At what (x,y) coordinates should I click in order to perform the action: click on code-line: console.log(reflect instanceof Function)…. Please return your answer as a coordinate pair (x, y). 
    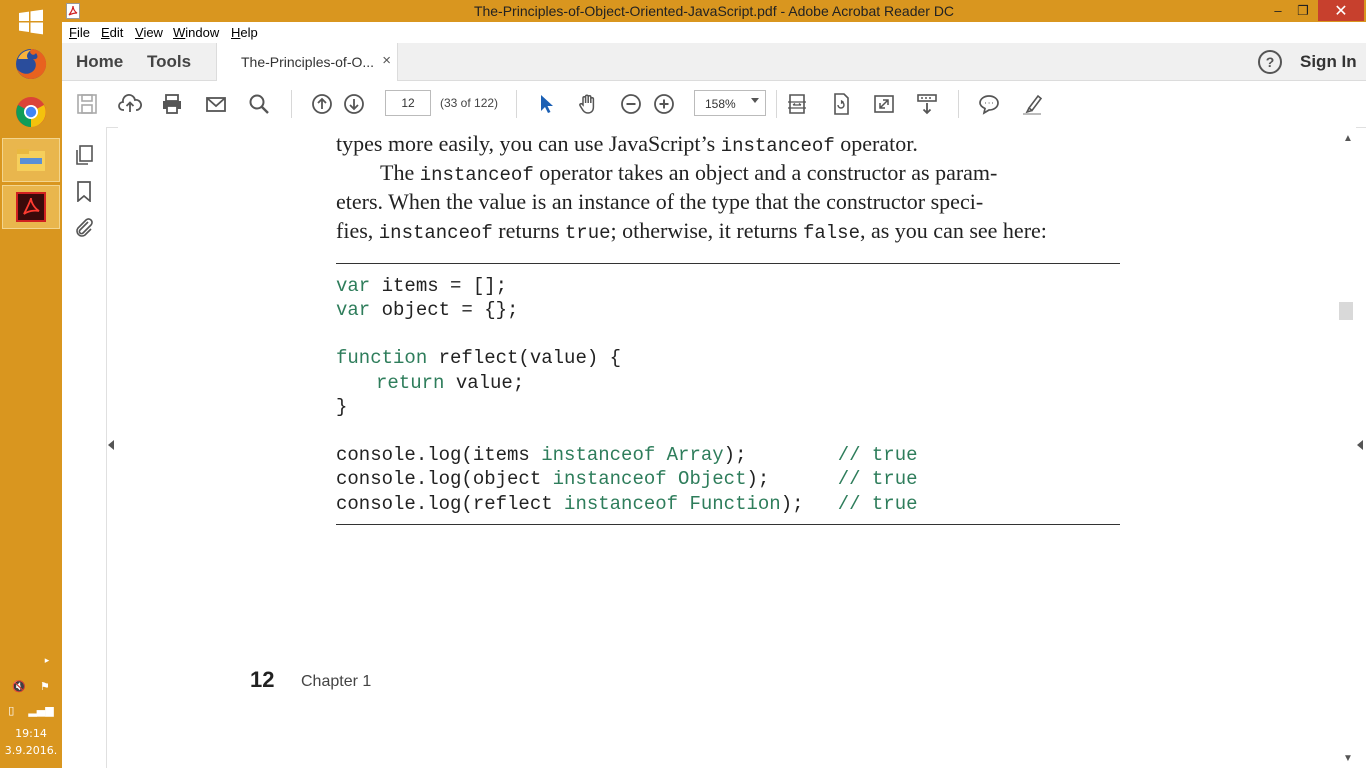
    Looking at the image, I should click on (627, 504).